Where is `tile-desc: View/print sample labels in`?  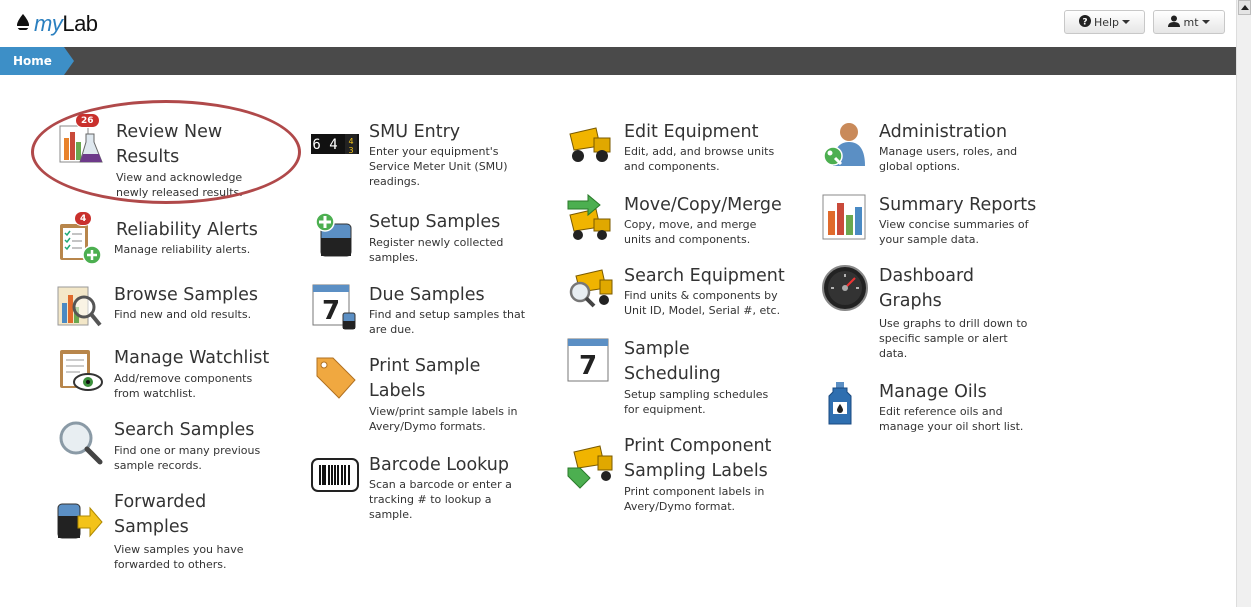 tile-desc: View/print sample labels in is located at coordinates (443, 411).